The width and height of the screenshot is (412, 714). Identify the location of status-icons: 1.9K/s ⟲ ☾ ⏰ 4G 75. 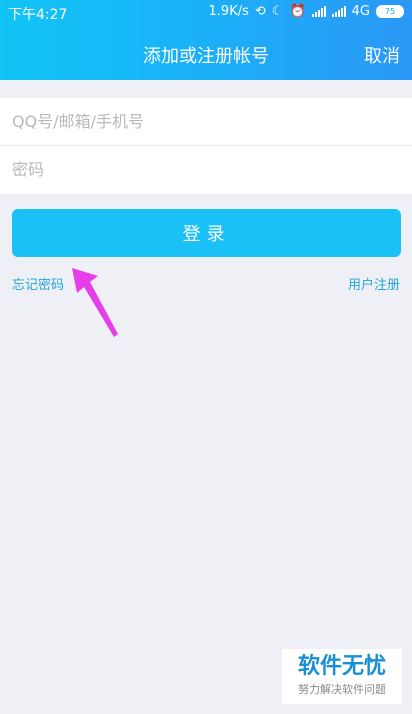
(306, 11).